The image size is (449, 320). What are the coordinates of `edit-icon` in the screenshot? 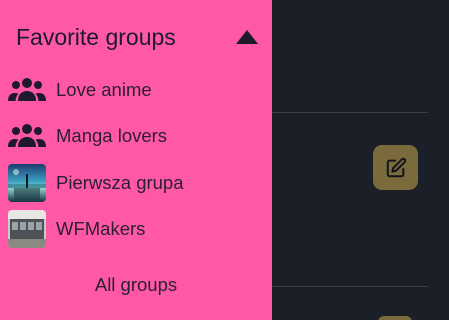 It's located at (396, 167).